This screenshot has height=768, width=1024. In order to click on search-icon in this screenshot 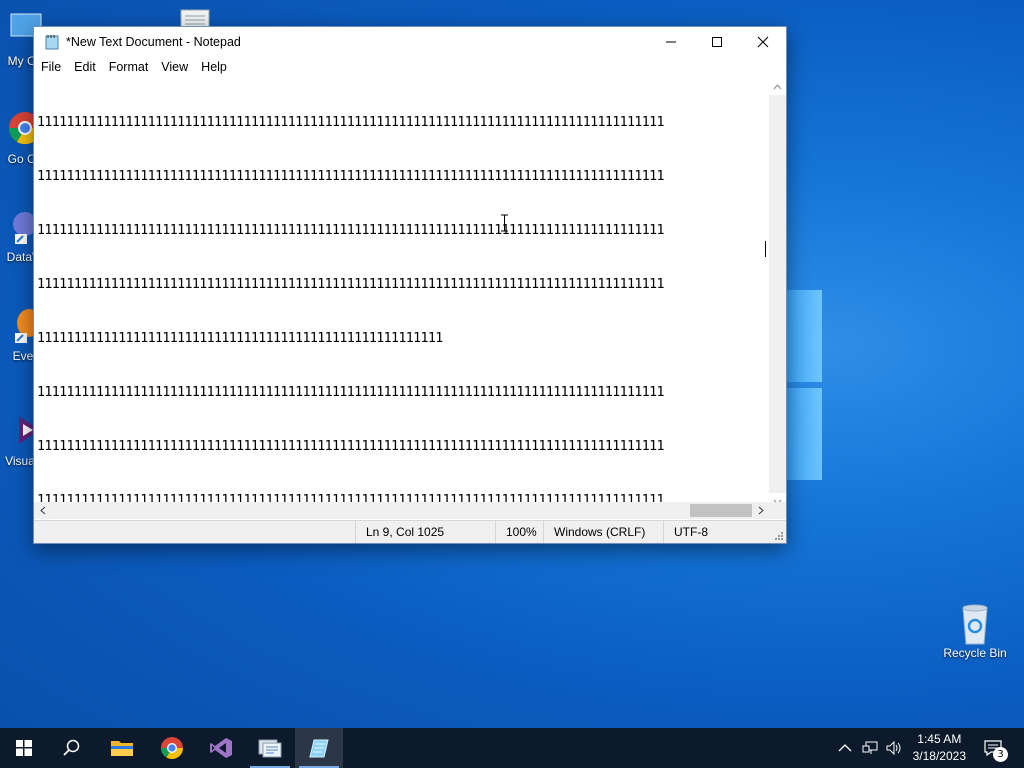, I will do `click(71, 747)`.